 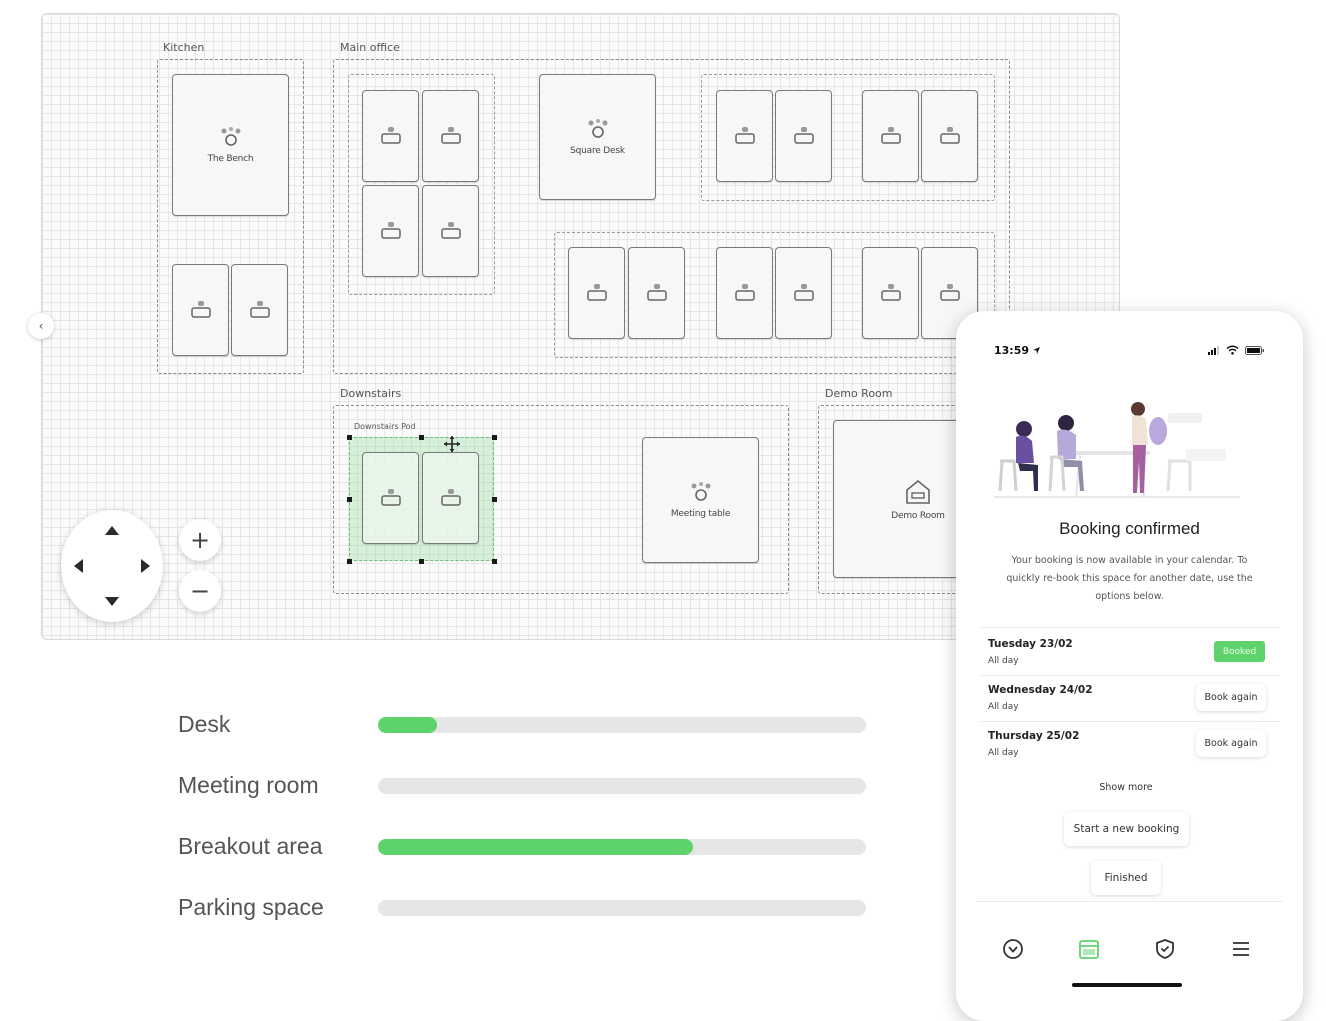 What do you see at coordinates (200, 540) in the screenshot?
I see `zoom-in-button: +` at bounding box center [200, 540].